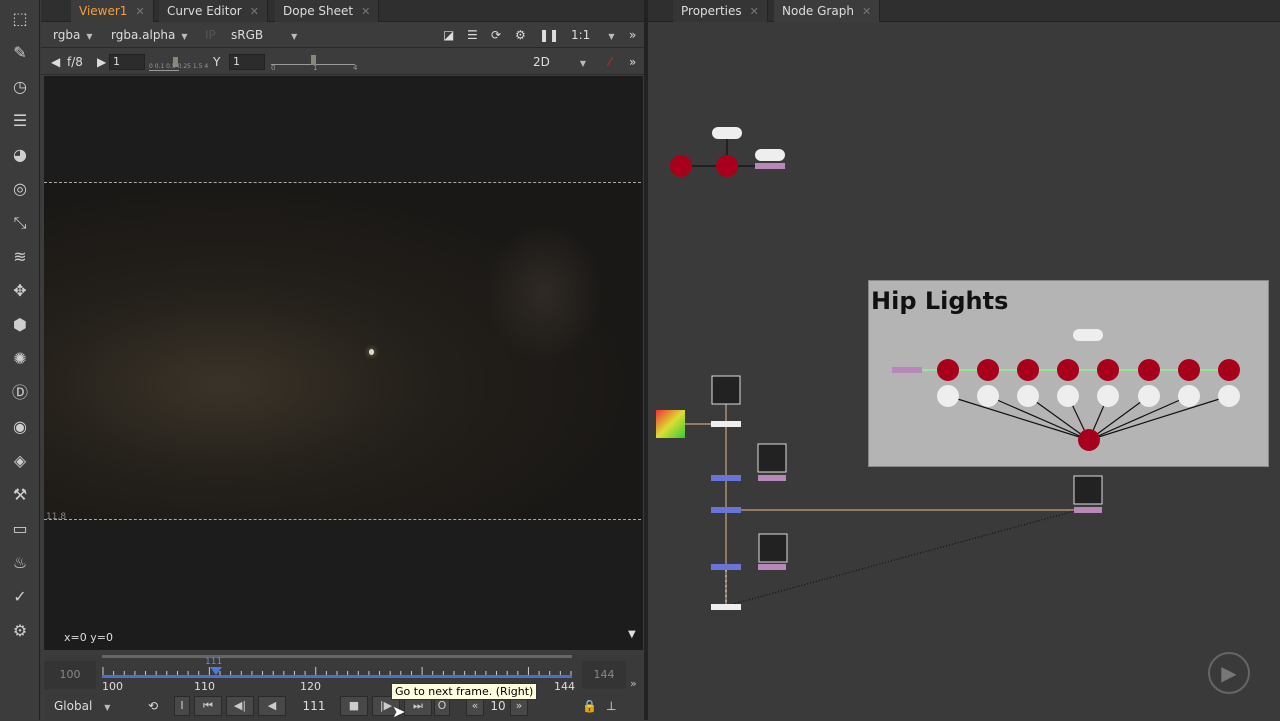 This screenshot has width=1280, height=721. Describe the element at coordinates (20, 529) in the screenshot. I see `other-icon: ▭` at that location.